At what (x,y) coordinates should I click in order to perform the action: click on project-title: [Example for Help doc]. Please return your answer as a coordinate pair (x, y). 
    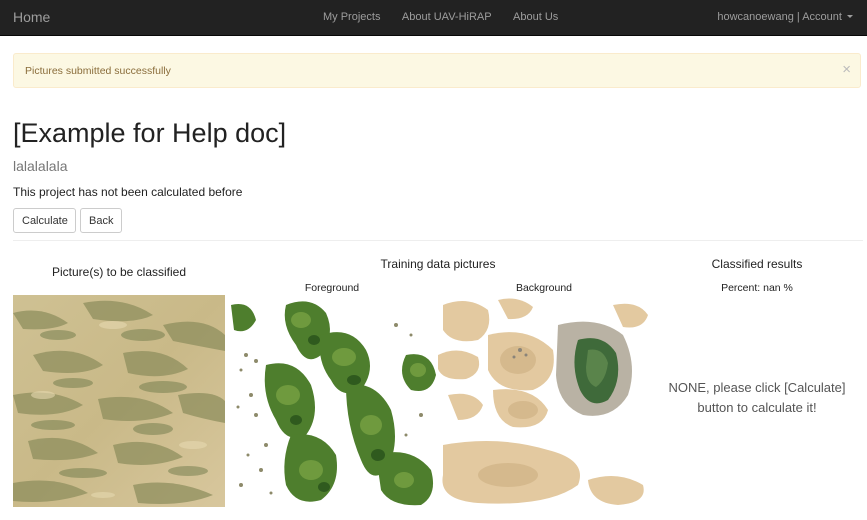
    Looking at the image, I should click on (150, 133).